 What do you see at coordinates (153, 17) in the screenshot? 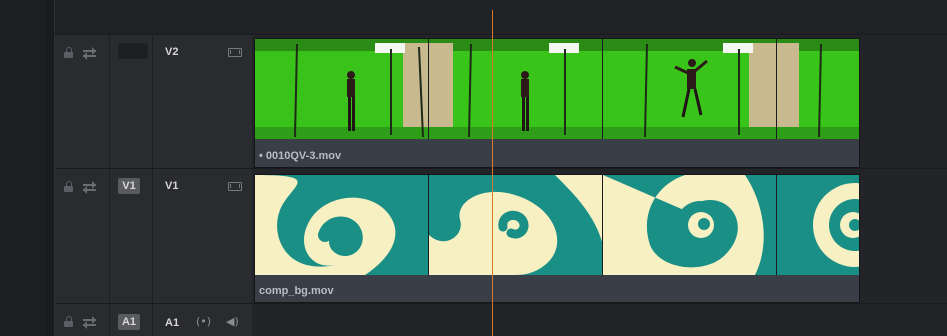
I see `header-top-empty` at bounding box center [153, 17].